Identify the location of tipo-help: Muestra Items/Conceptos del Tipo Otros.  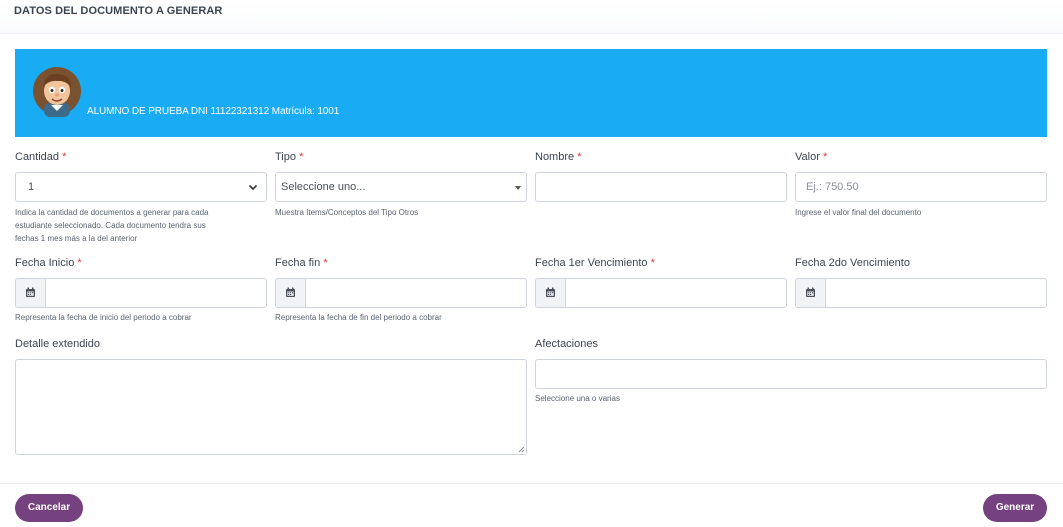
(347, 212).